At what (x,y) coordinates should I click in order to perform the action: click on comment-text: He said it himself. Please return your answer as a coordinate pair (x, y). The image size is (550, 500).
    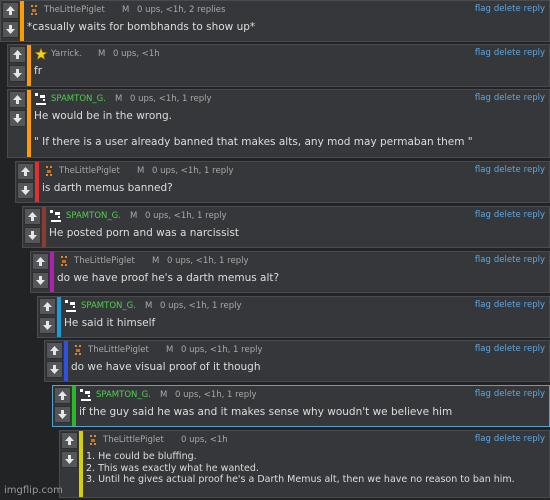
    Looking at the image, I should click on (110, 323).